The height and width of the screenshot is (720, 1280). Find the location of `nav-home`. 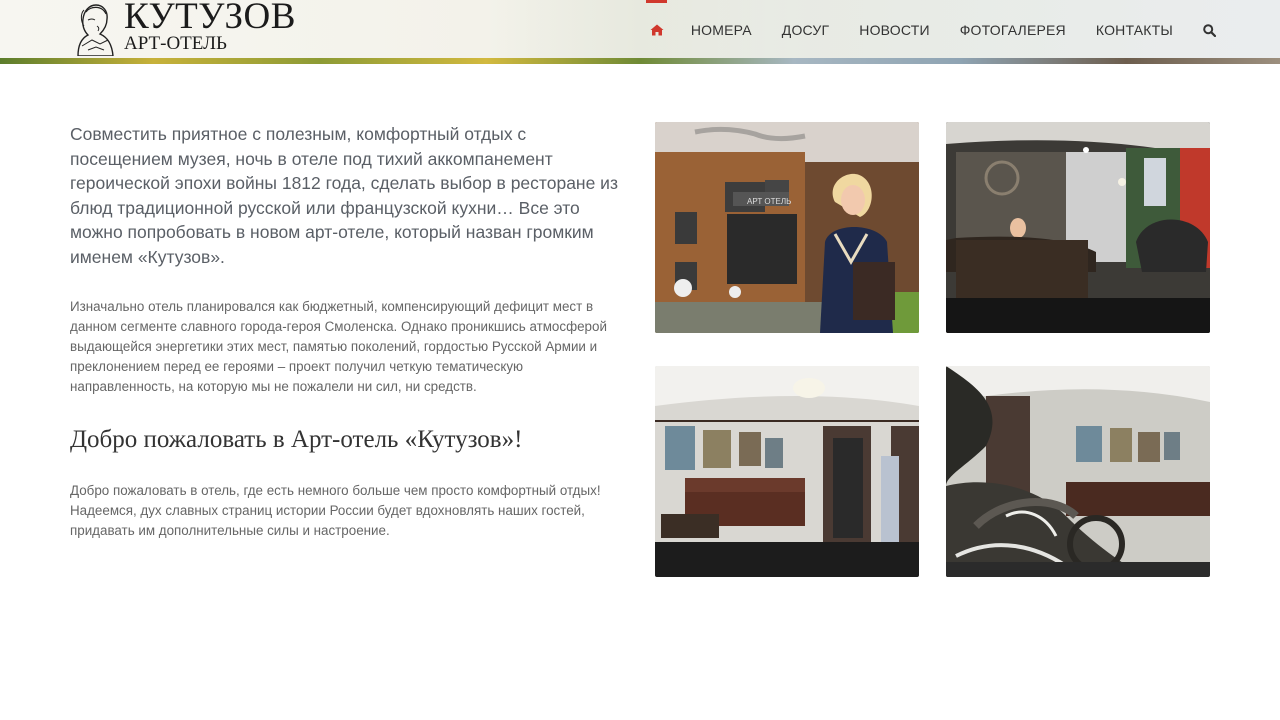

nav-home is located at coordinates (655, 30).